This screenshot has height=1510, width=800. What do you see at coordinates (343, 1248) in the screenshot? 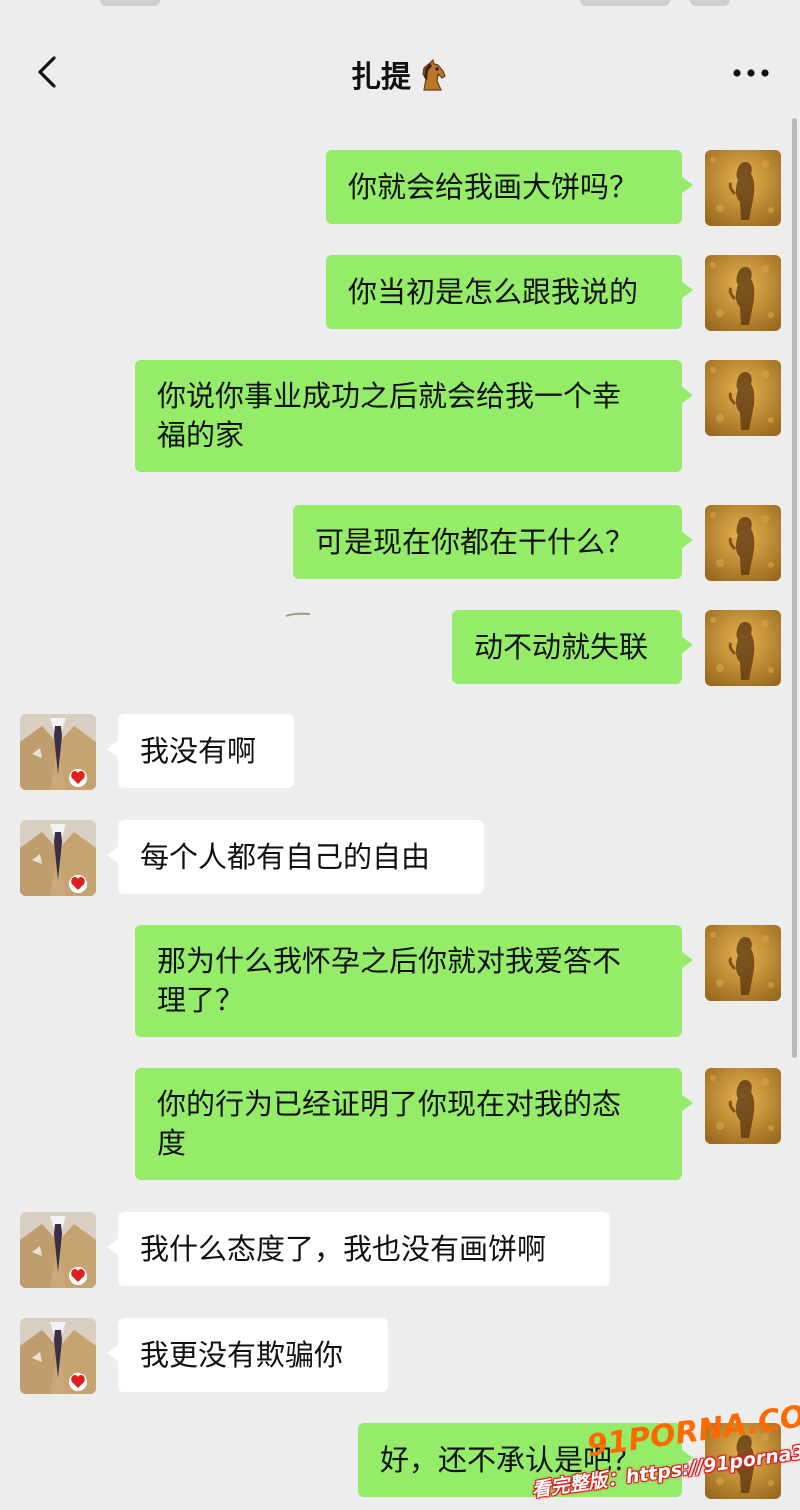
I see `message-text: 我什么态度了，我也没有画饼啊` at bounding box center [343, 1248].